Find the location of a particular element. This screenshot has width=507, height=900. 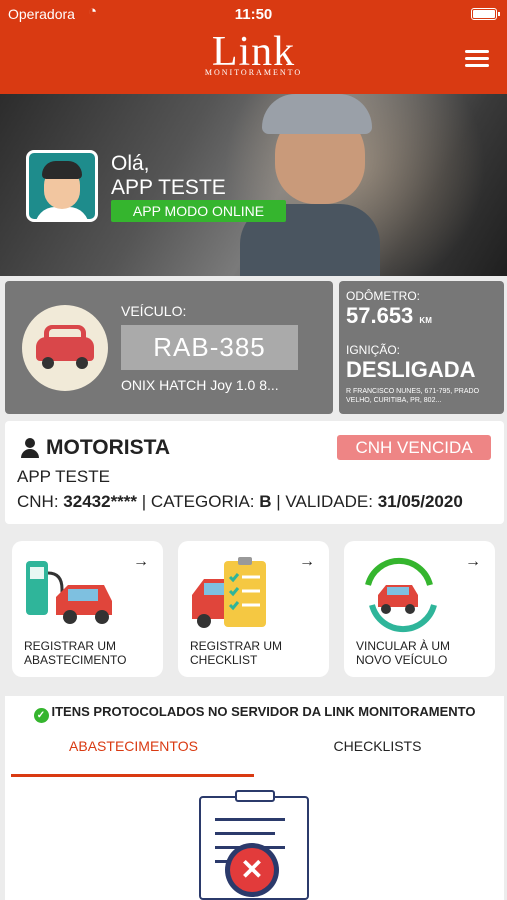

ignition-label: IGNIÇÃO: is located at coordinates (373, 350).